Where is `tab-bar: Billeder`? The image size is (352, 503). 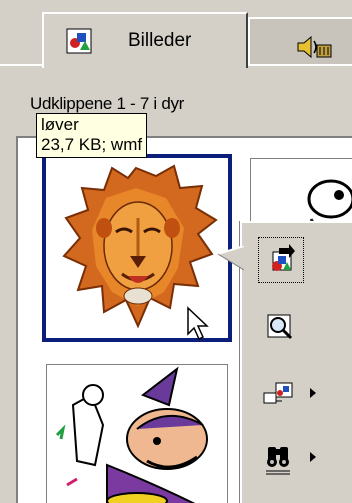 tab-bar: Billeder is located at coordinates (176, 34).